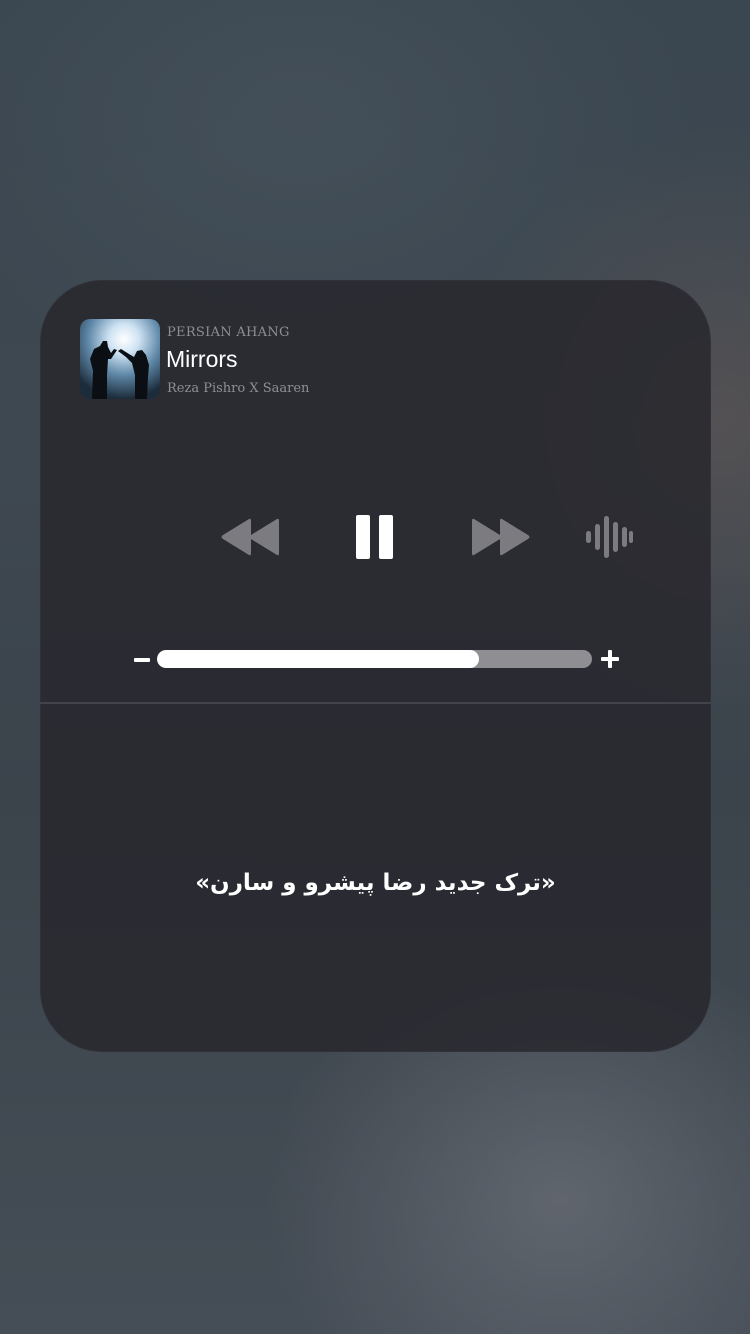 The width and height of the screenshot is (750, 1334). What do you see at coordinates (202, 359) in the screenshot?
I see `track-title: Mirrors` at bounding box center [202, 359].